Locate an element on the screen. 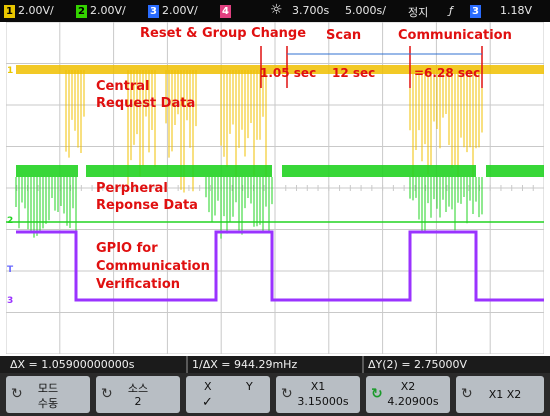 This screenshot has width=550, height=416. xy-softkey: X Y ✓ is located at coordinates (228, 394).